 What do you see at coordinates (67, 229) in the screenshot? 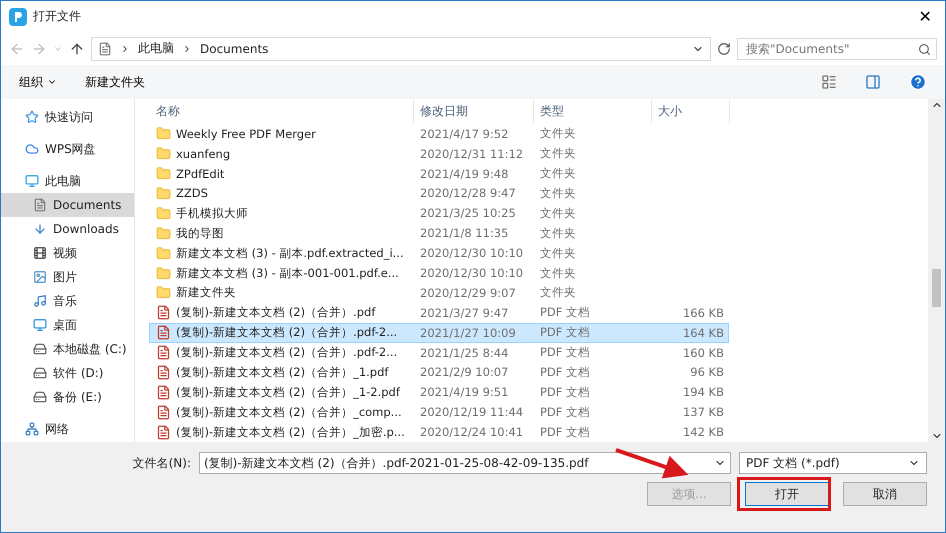
I see `sidebar-item: Downloads` at bounding box center [67, 229].